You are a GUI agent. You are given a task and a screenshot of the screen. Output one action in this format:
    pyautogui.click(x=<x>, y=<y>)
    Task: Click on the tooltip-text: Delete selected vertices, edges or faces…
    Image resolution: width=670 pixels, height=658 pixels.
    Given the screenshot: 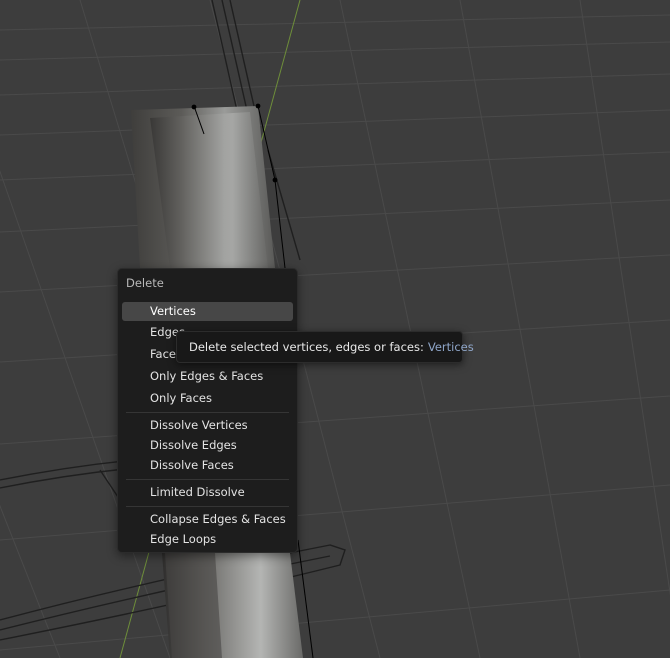 What is the action you would take?
    pyautogui.click(x=306, y=347)
    